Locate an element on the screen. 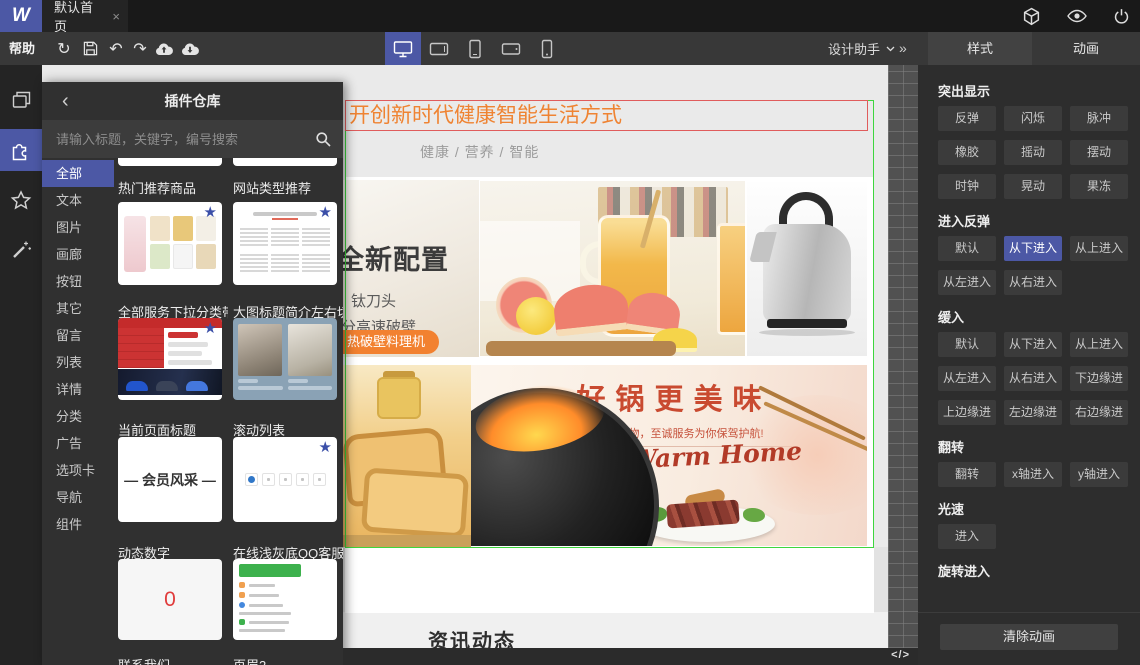 The width and height of the screenshot is (1140, 665). category-item: 选项卡 is located at coordinates (78, 470).